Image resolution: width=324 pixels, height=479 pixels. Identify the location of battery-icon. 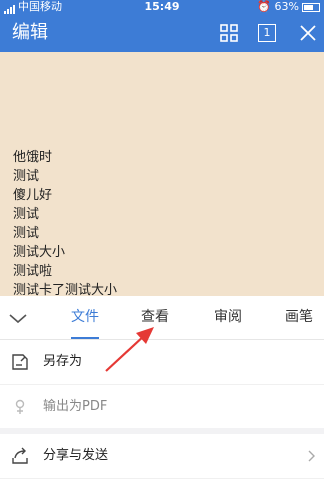
(311, 7).